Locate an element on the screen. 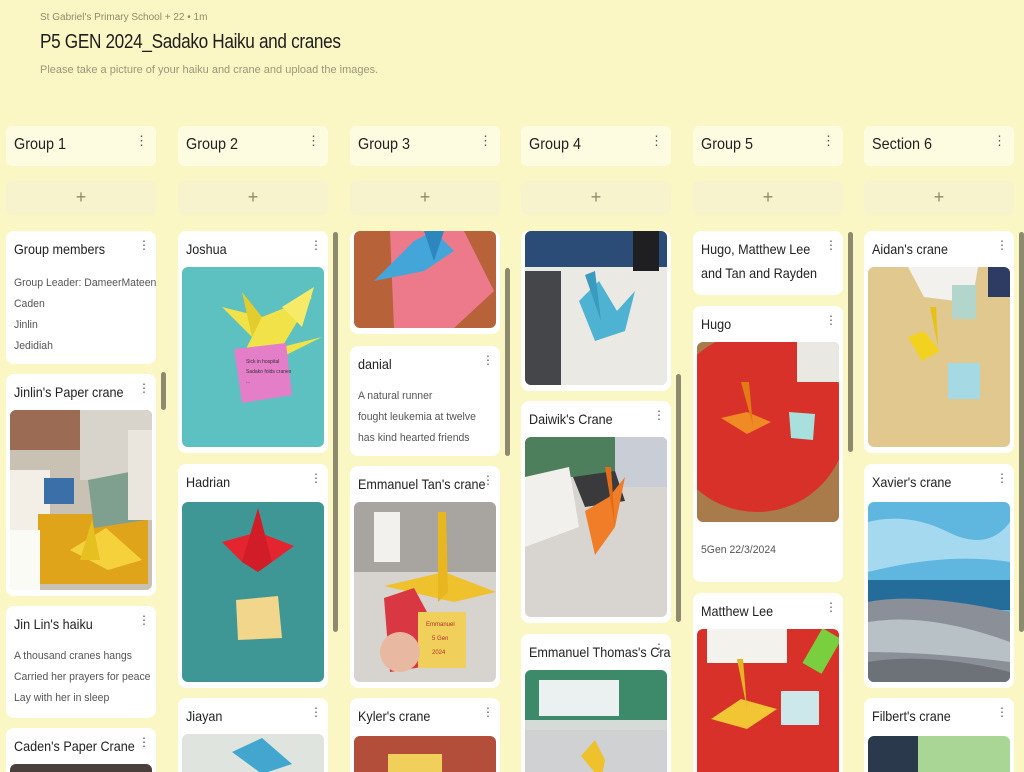 This screenshot has height=772, width=1024. column-title: Group 2 is located at coordinates (212, 144).